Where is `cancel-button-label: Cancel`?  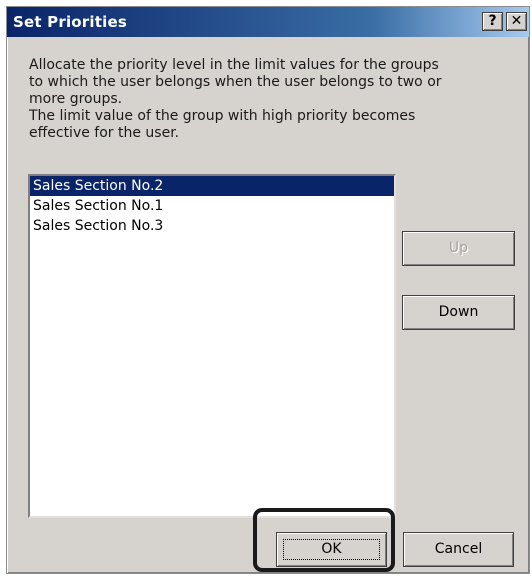 cancel-button-label: Cancel is located at coordinates (458, 549).